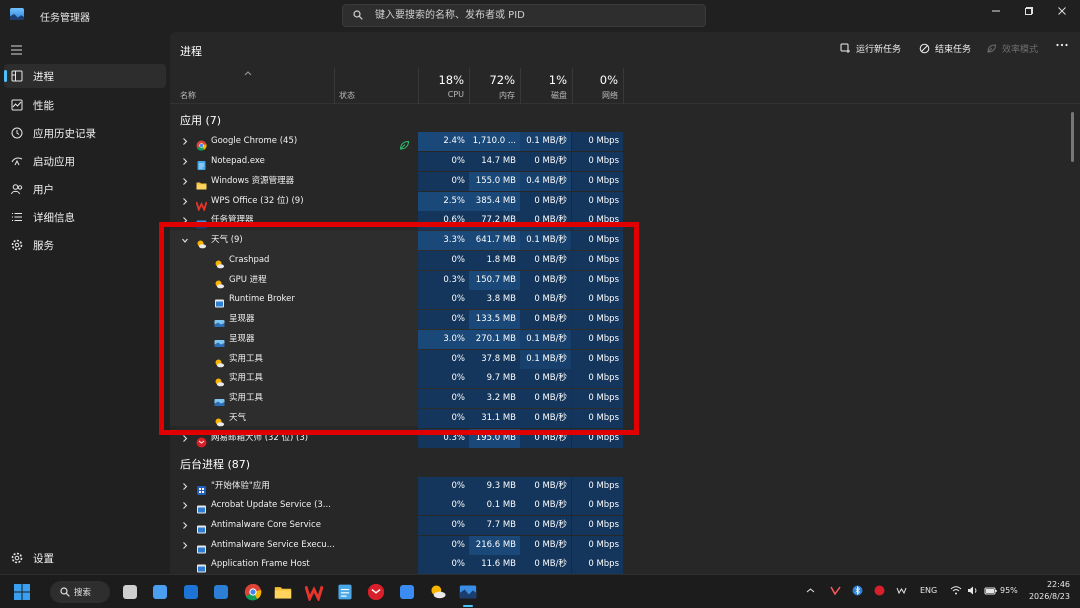 The image size is (1080, 608). Describe the element at coordinates (625, 280) in the screenshot. I see `child-process-row: GPU 进程 0.3% 150.7 MB 0 MB/秒 0 Mbps` at that location.